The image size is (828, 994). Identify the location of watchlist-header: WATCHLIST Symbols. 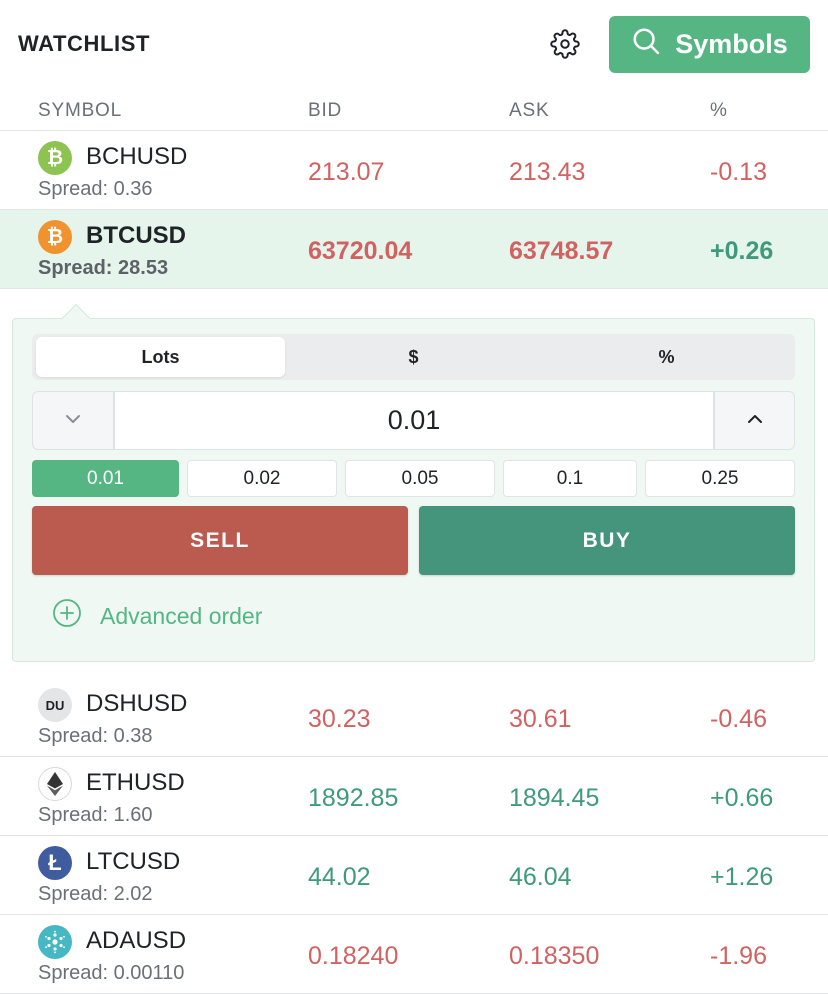
(414, 45).